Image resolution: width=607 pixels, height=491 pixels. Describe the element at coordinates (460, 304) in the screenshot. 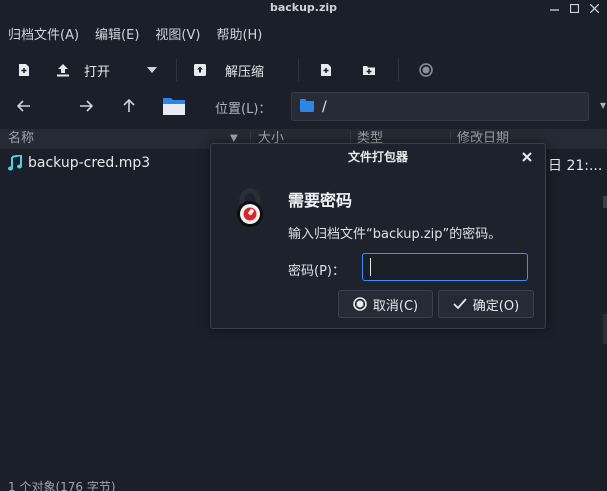

I see `checkmark-icon` at that location.